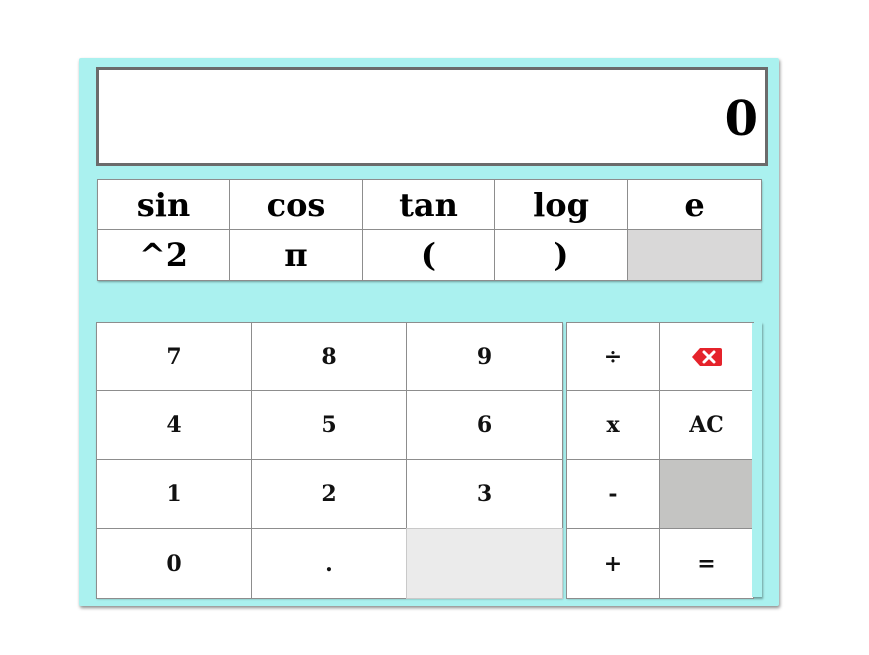 The width and height of the screenshot is (869, 655). I want to click on scientific-keypad: sin cos tan log e ^2 π ( ), so click(429, 230).